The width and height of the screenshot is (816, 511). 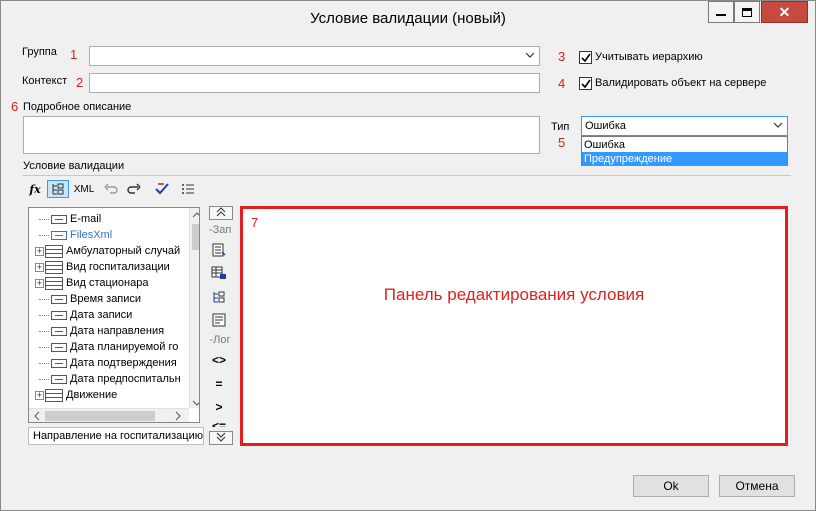 What do you see at coordinates (560, 127) in the screenshot?
I see `type-label: Тип` at bounding box center [560, 127].